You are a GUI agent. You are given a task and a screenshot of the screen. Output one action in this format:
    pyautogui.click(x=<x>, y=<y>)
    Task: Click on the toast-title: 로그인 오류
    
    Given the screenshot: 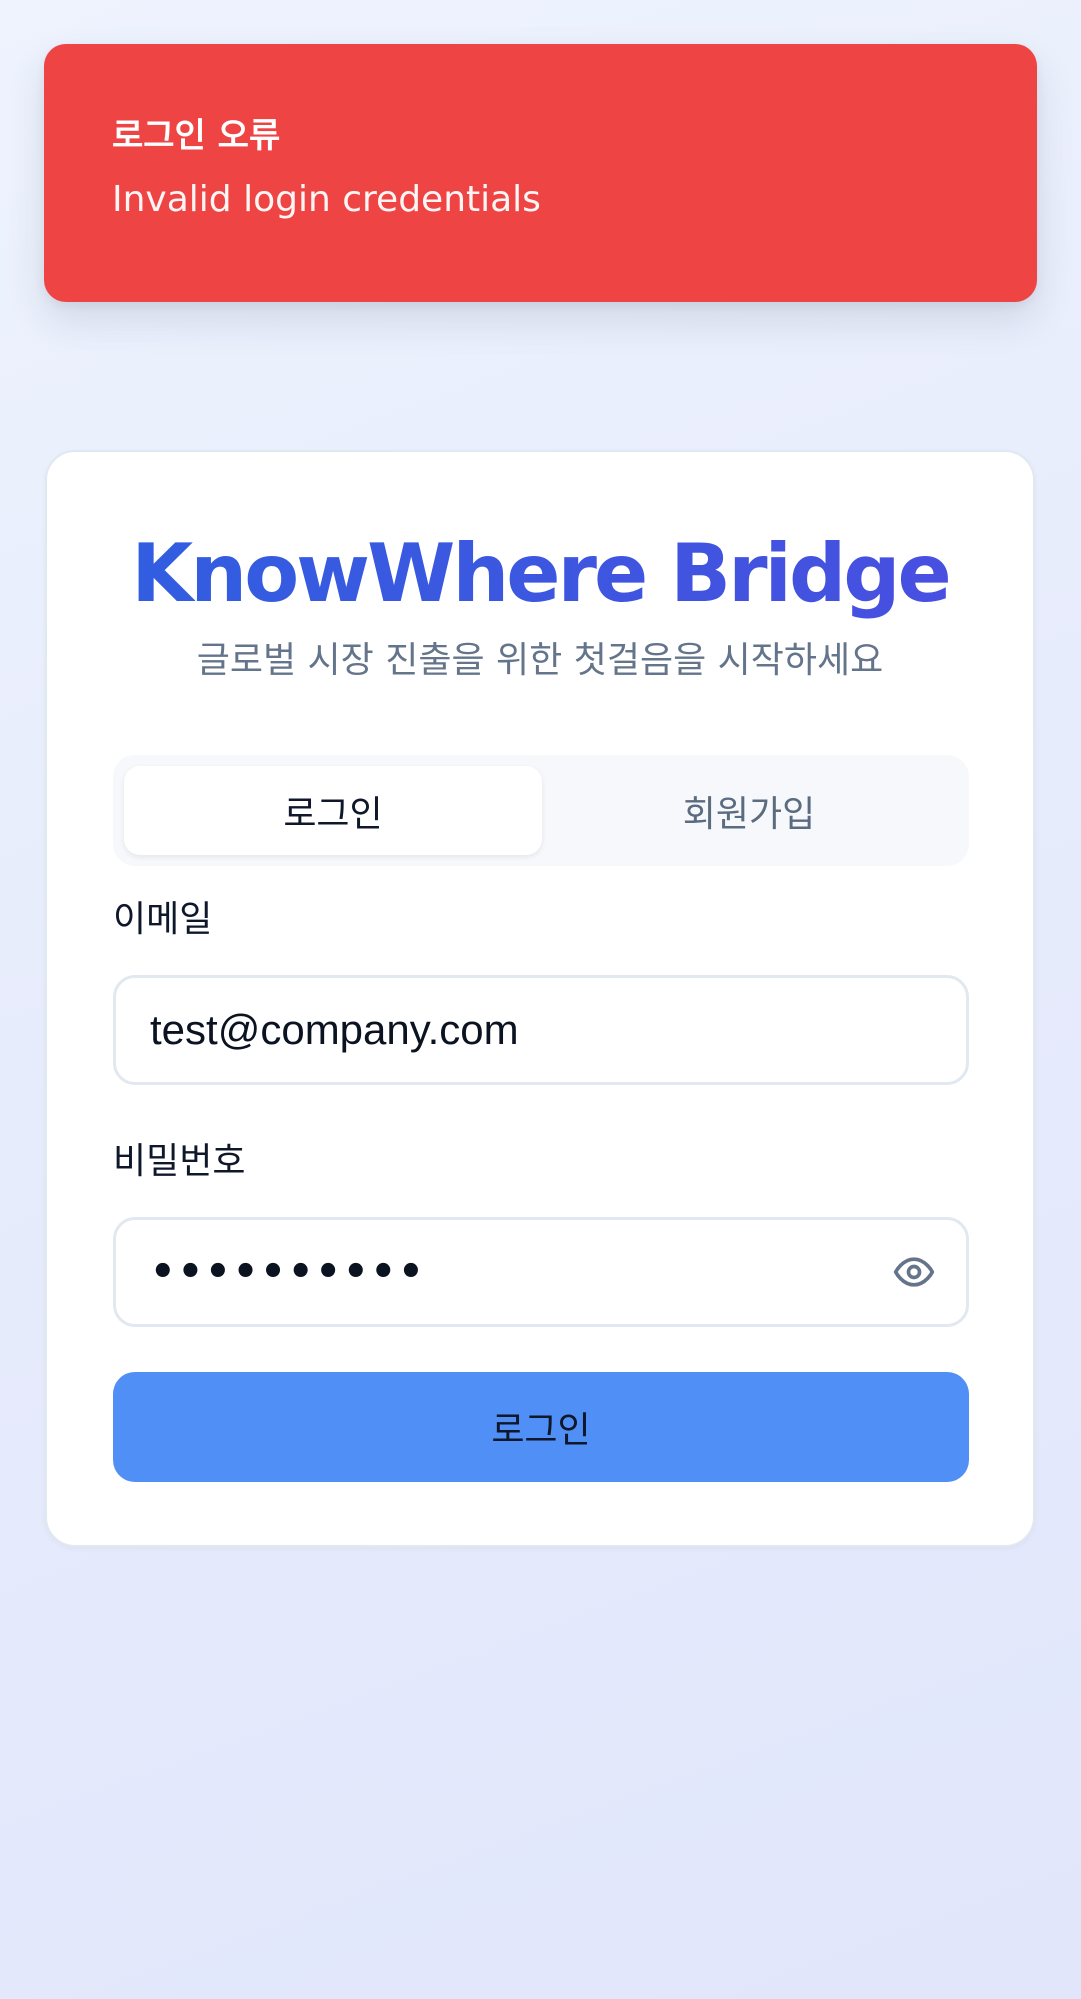 What is the action you would take?
    pyautogui.click(x=196, y=136)
    